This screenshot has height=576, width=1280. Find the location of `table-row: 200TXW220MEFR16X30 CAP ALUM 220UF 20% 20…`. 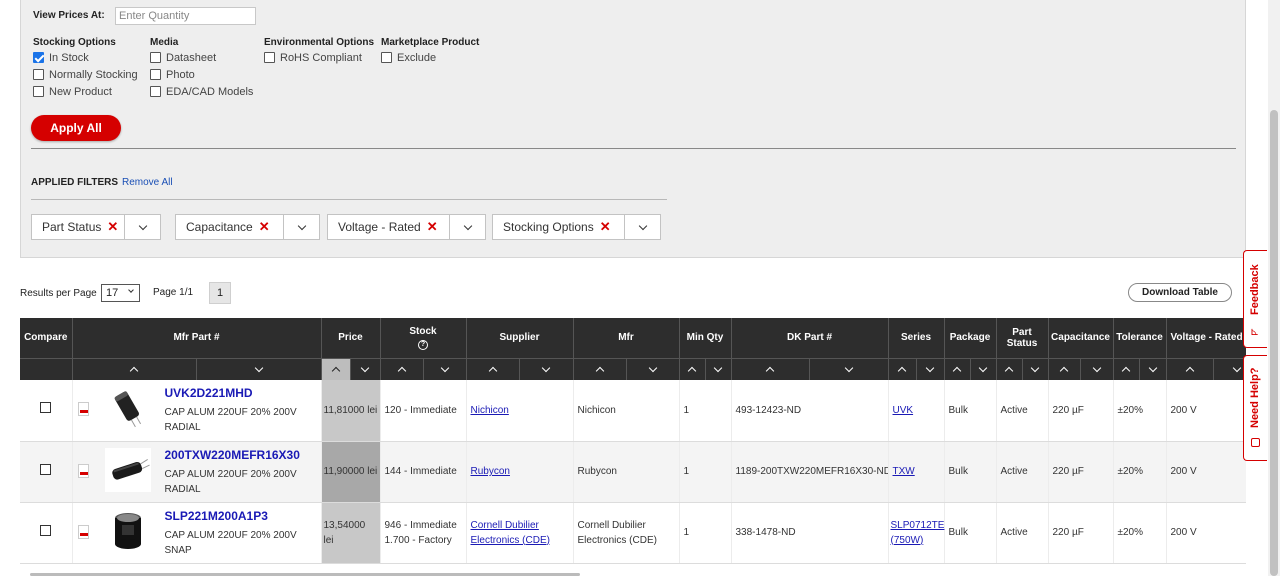

table-row: 200TXW220MEFR16X30 CAP ALUM 220UF 20% 20… is located at coordinates (633, 472).